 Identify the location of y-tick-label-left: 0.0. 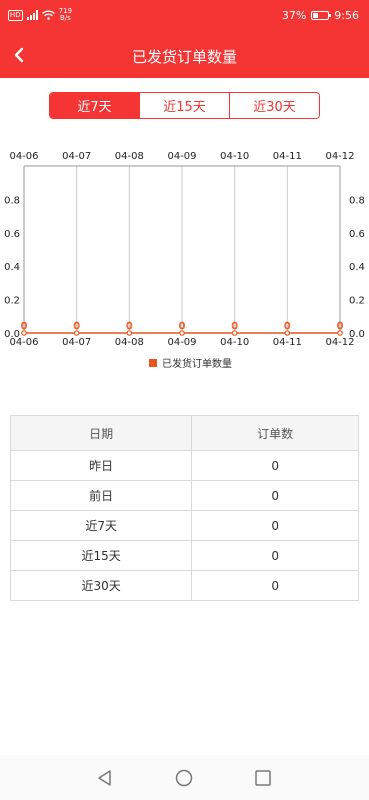
(12, 334).